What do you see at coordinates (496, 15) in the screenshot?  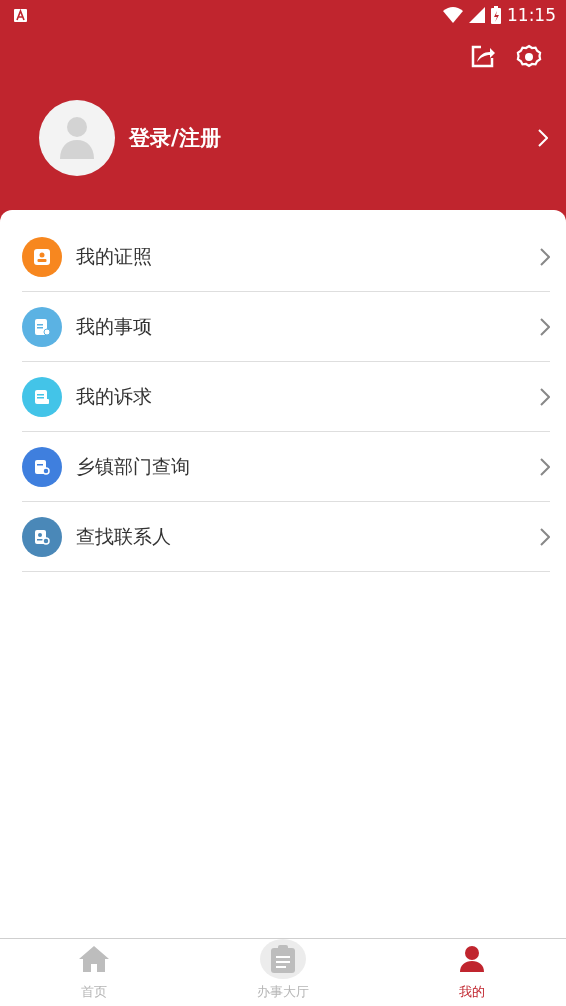 I see `battery-icon` at bounding box center [496, 15].